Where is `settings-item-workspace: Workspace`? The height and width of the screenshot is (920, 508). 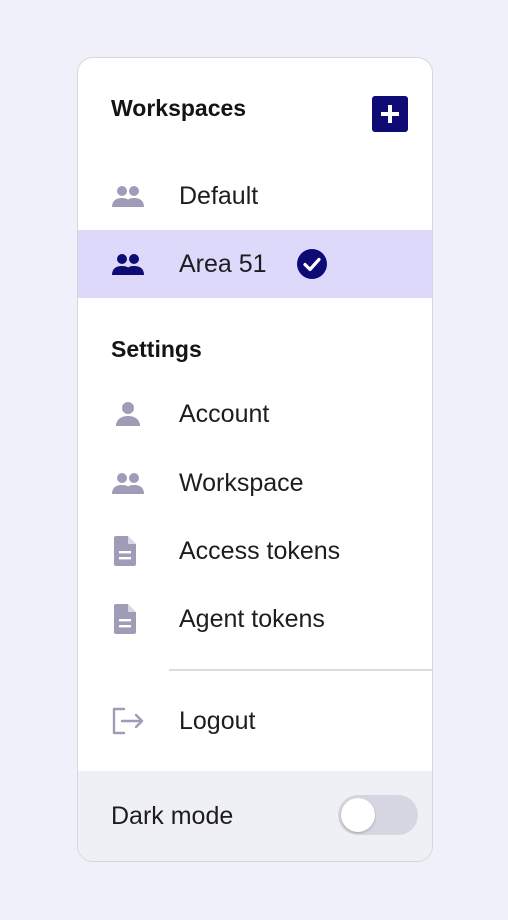 settings-item-workspace: Workspace is located at coordinates (255, 483).